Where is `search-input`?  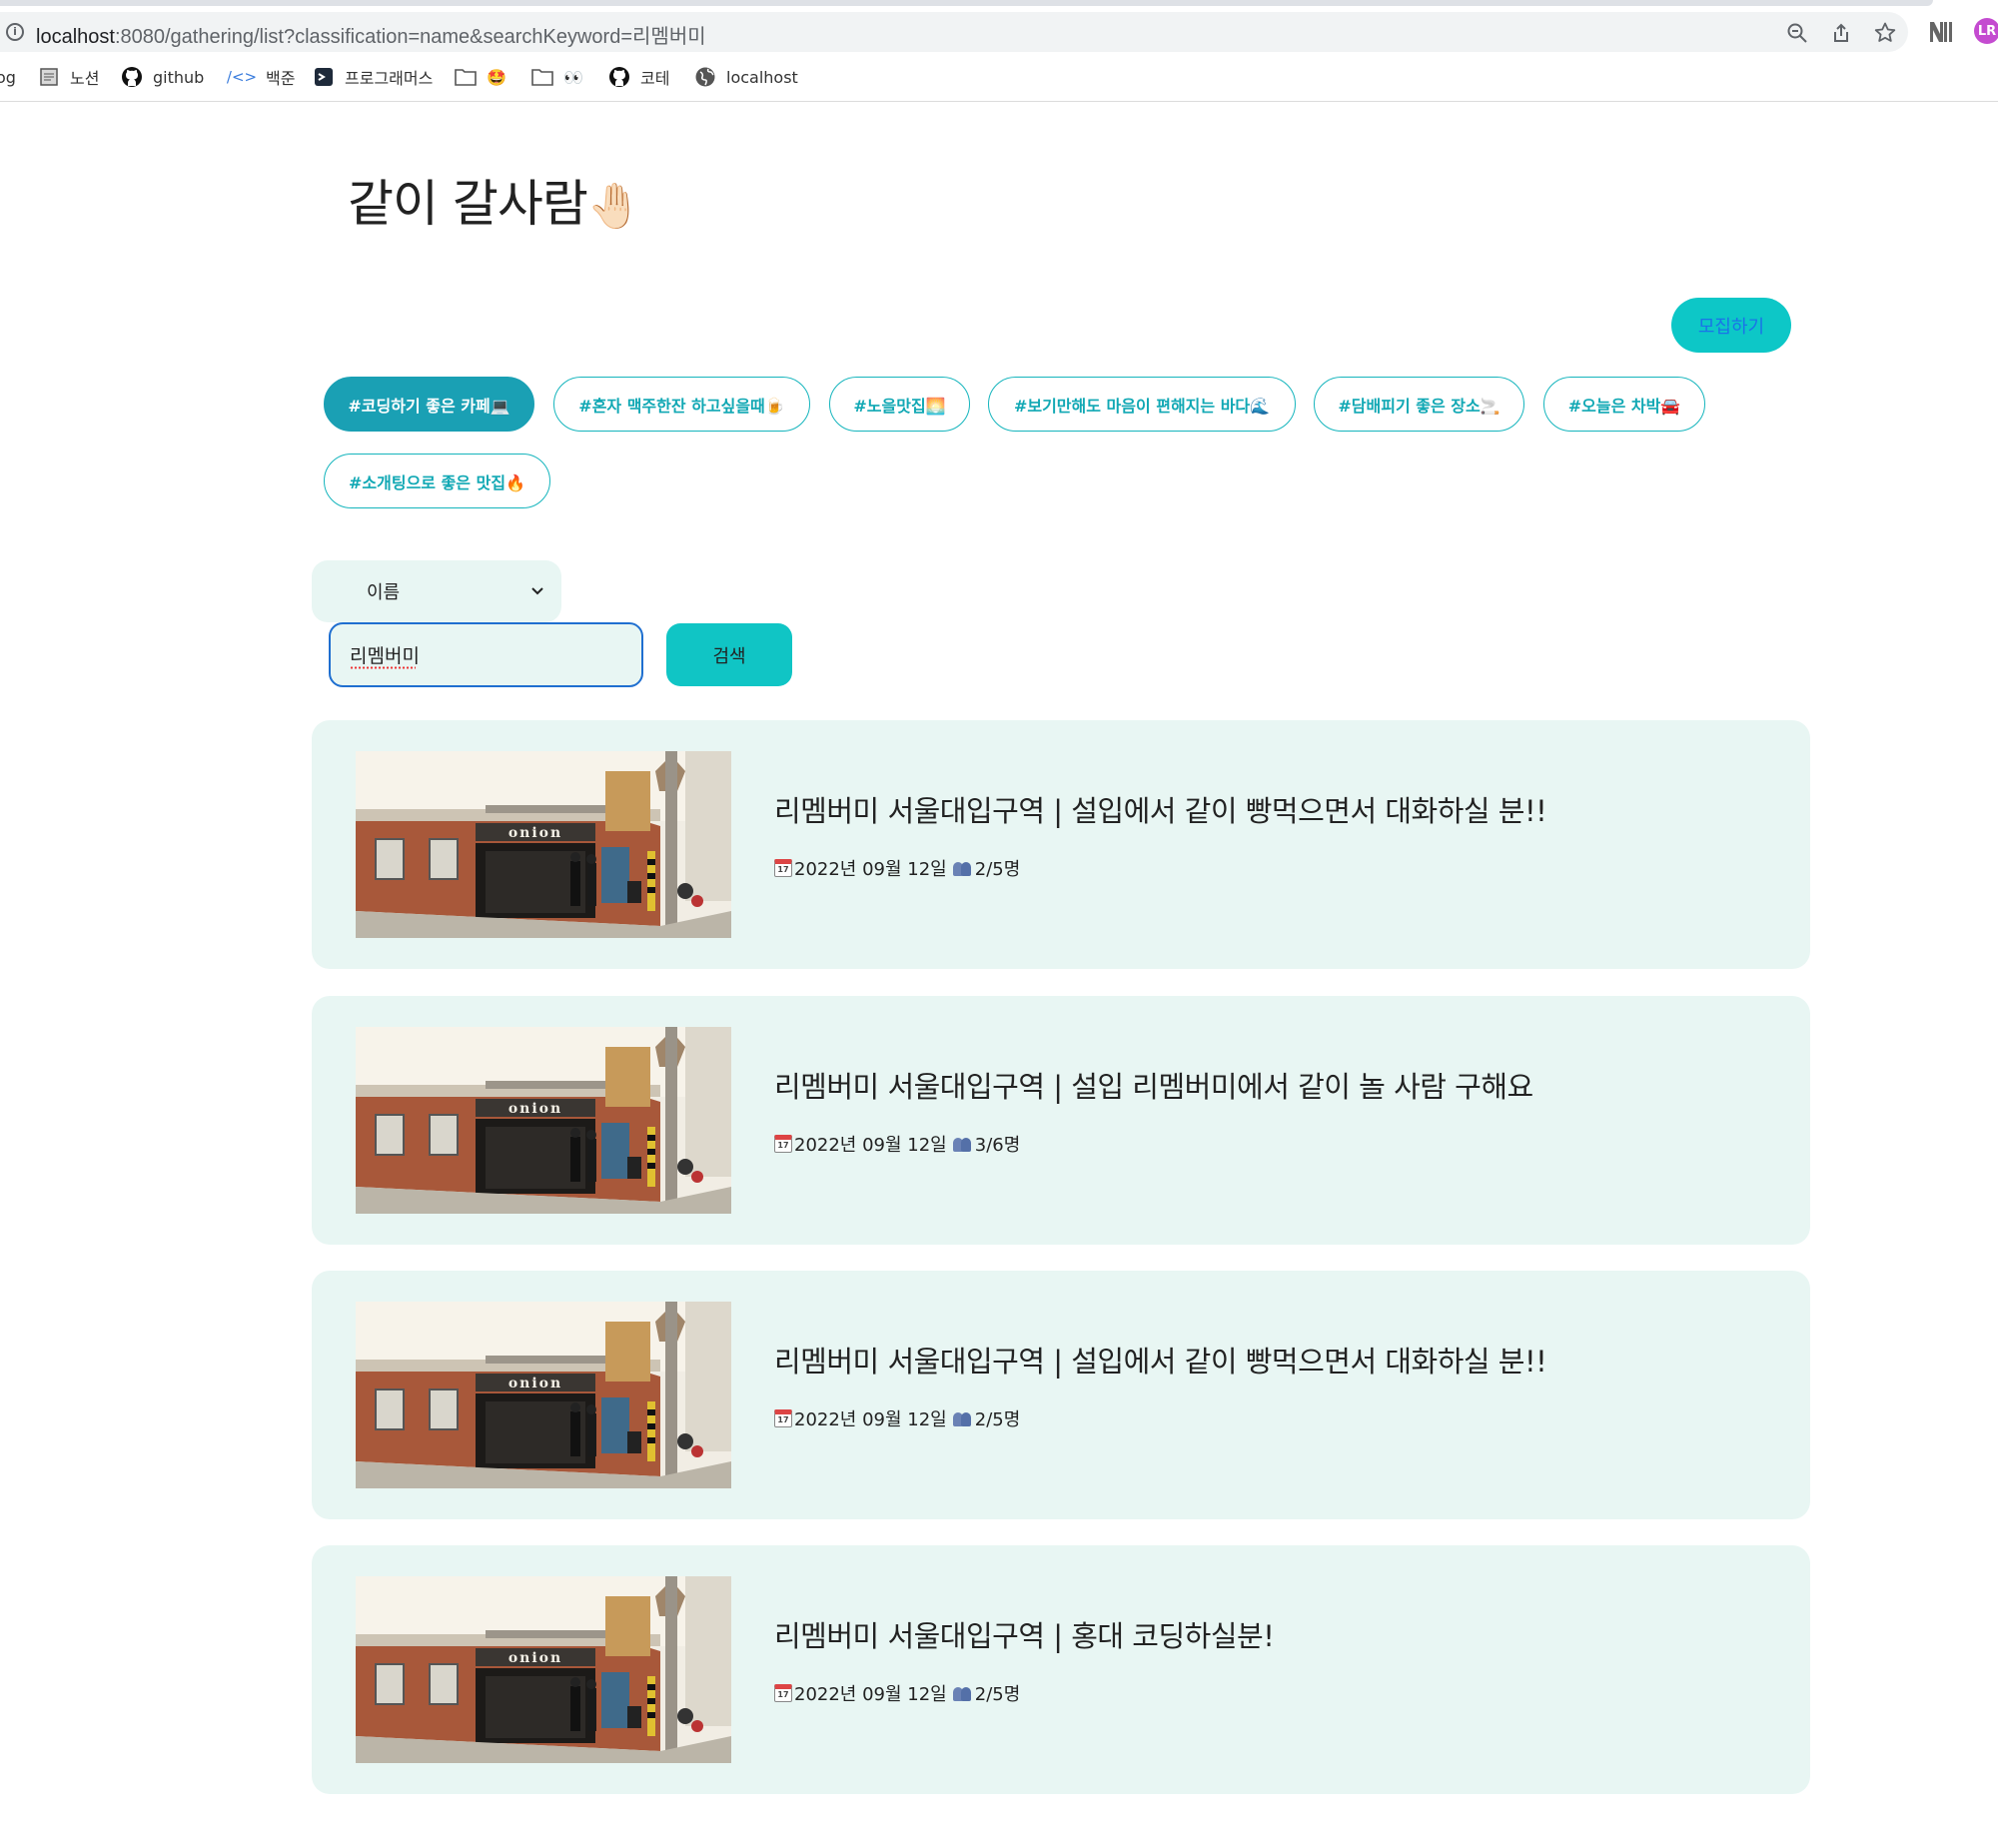
search-input is located at coordinates (486, 654).